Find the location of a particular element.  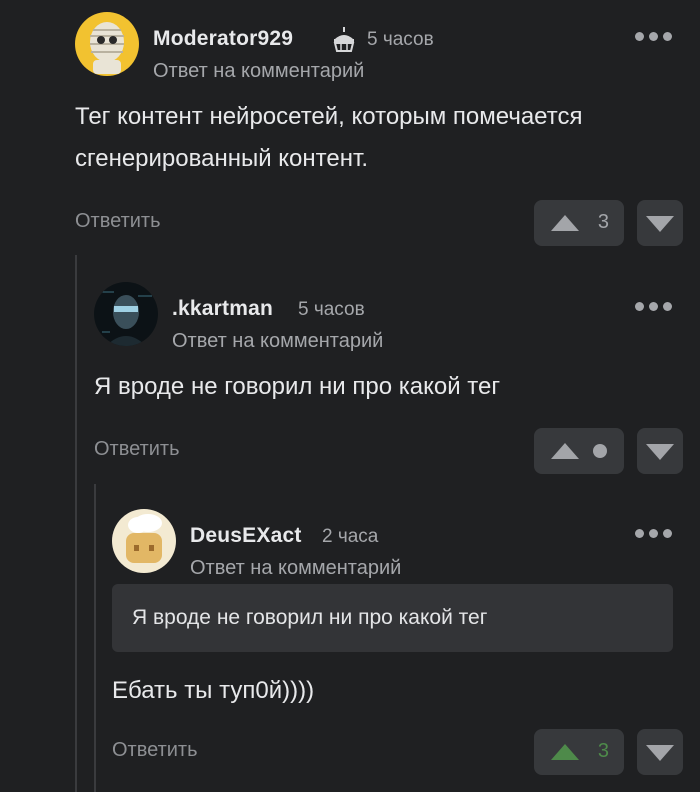

username: .kkartman is located at coordinates (222, 309).